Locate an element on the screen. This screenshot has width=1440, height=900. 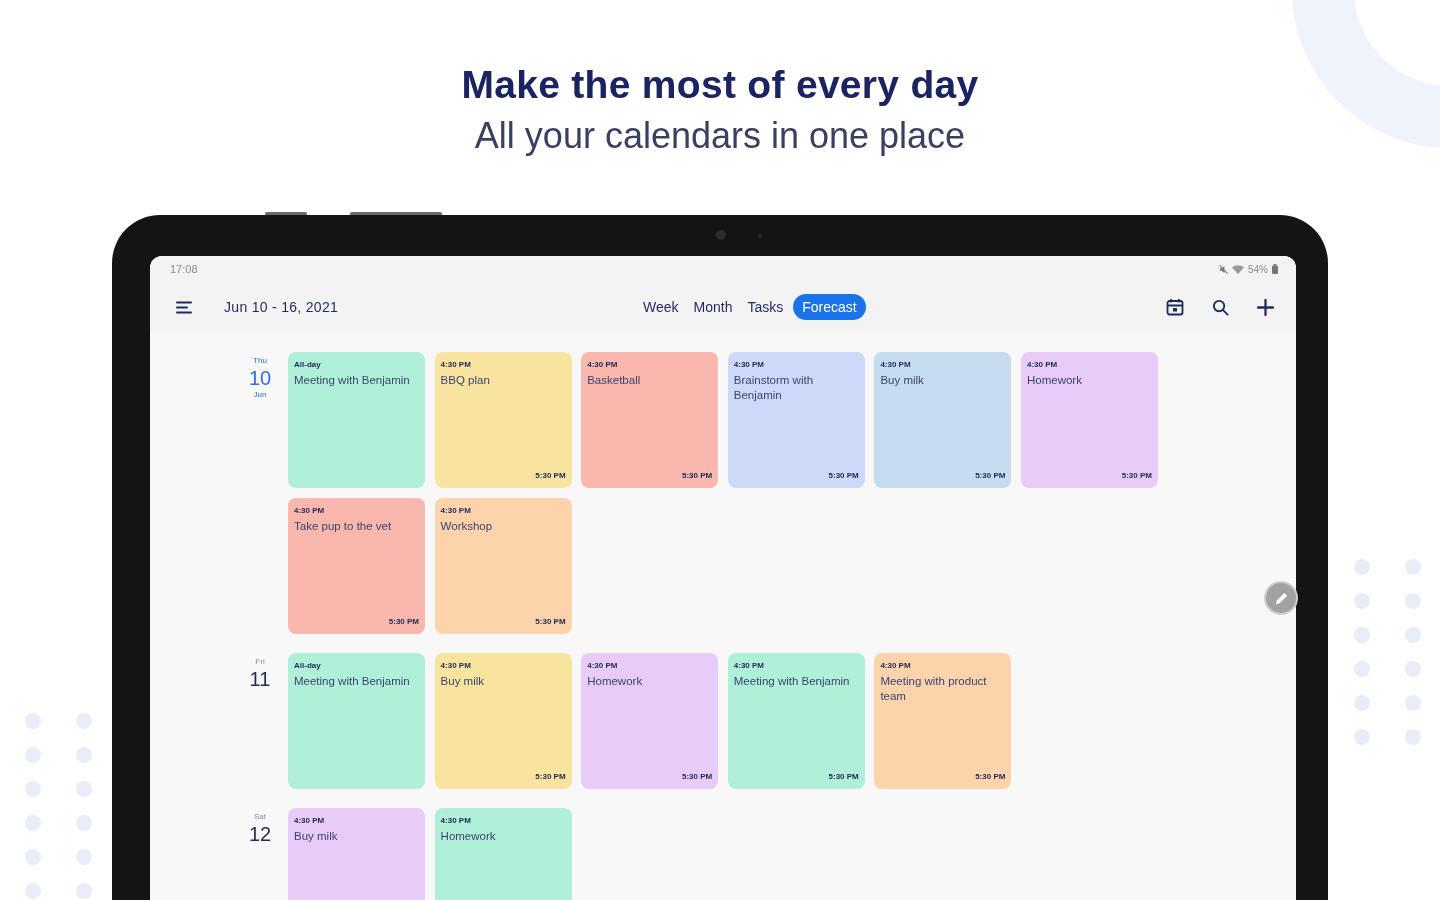
view-tab: Week is located at coordinates (661, 307).